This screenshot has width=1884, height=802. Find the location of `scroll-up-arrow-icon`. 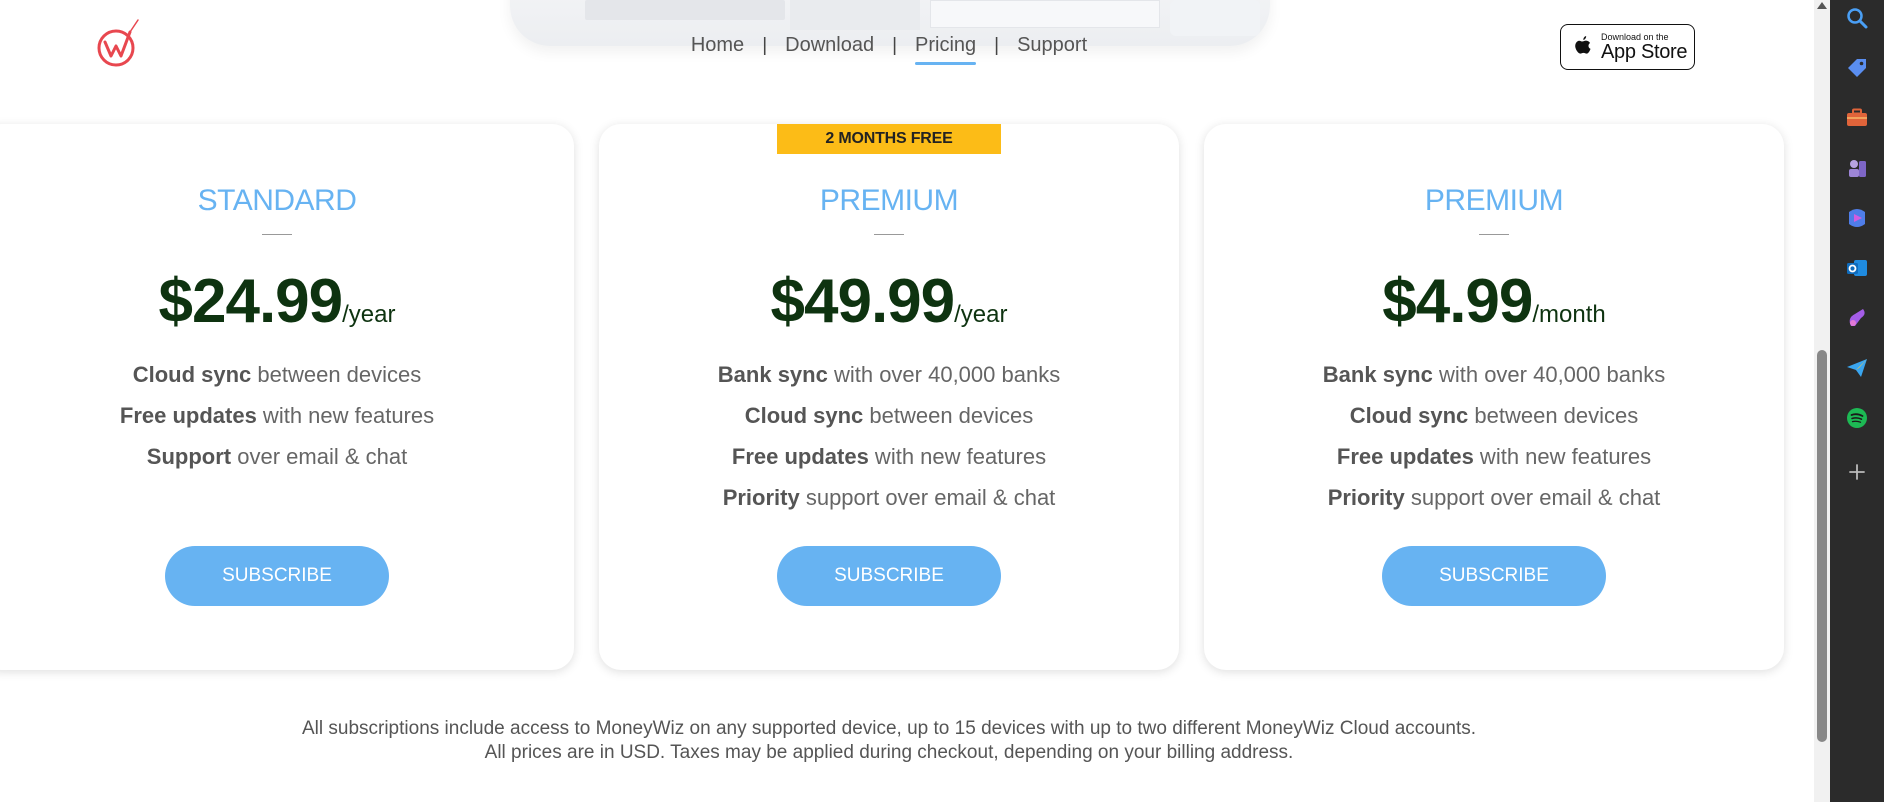

scroll-up-arrow-icon is located at coordinates (1822, 5).